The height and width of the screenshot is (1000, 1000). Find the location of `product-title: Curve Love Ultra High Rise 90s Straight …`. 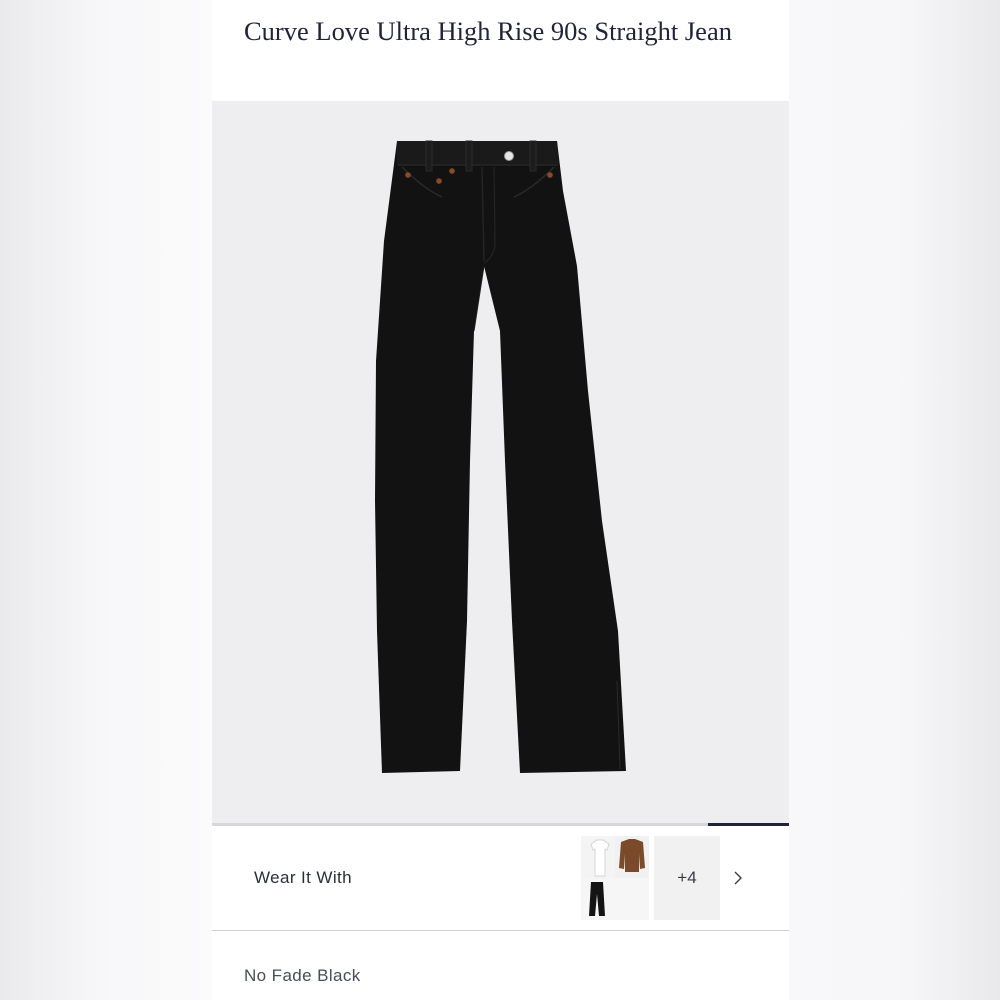

product-title: Curve Love Ultra High Rise 90s Straight … is located at coordinates (488, 31).